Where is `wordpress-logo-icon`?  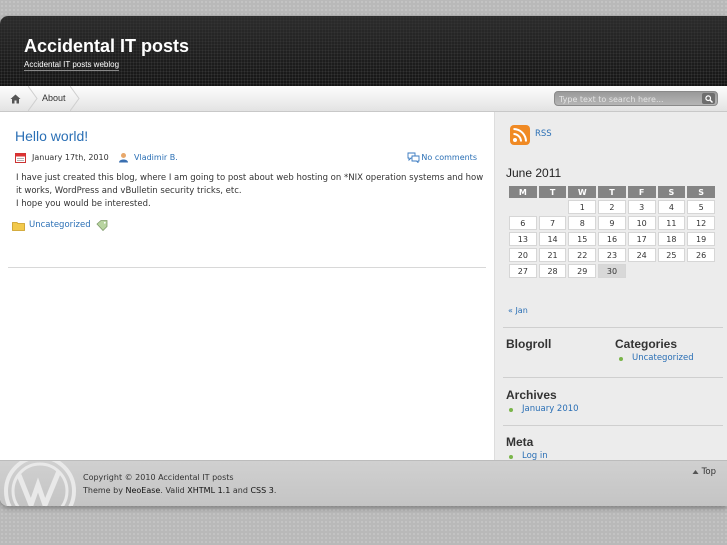 wordpress-logo-icon is located at coordinates (40, 483).